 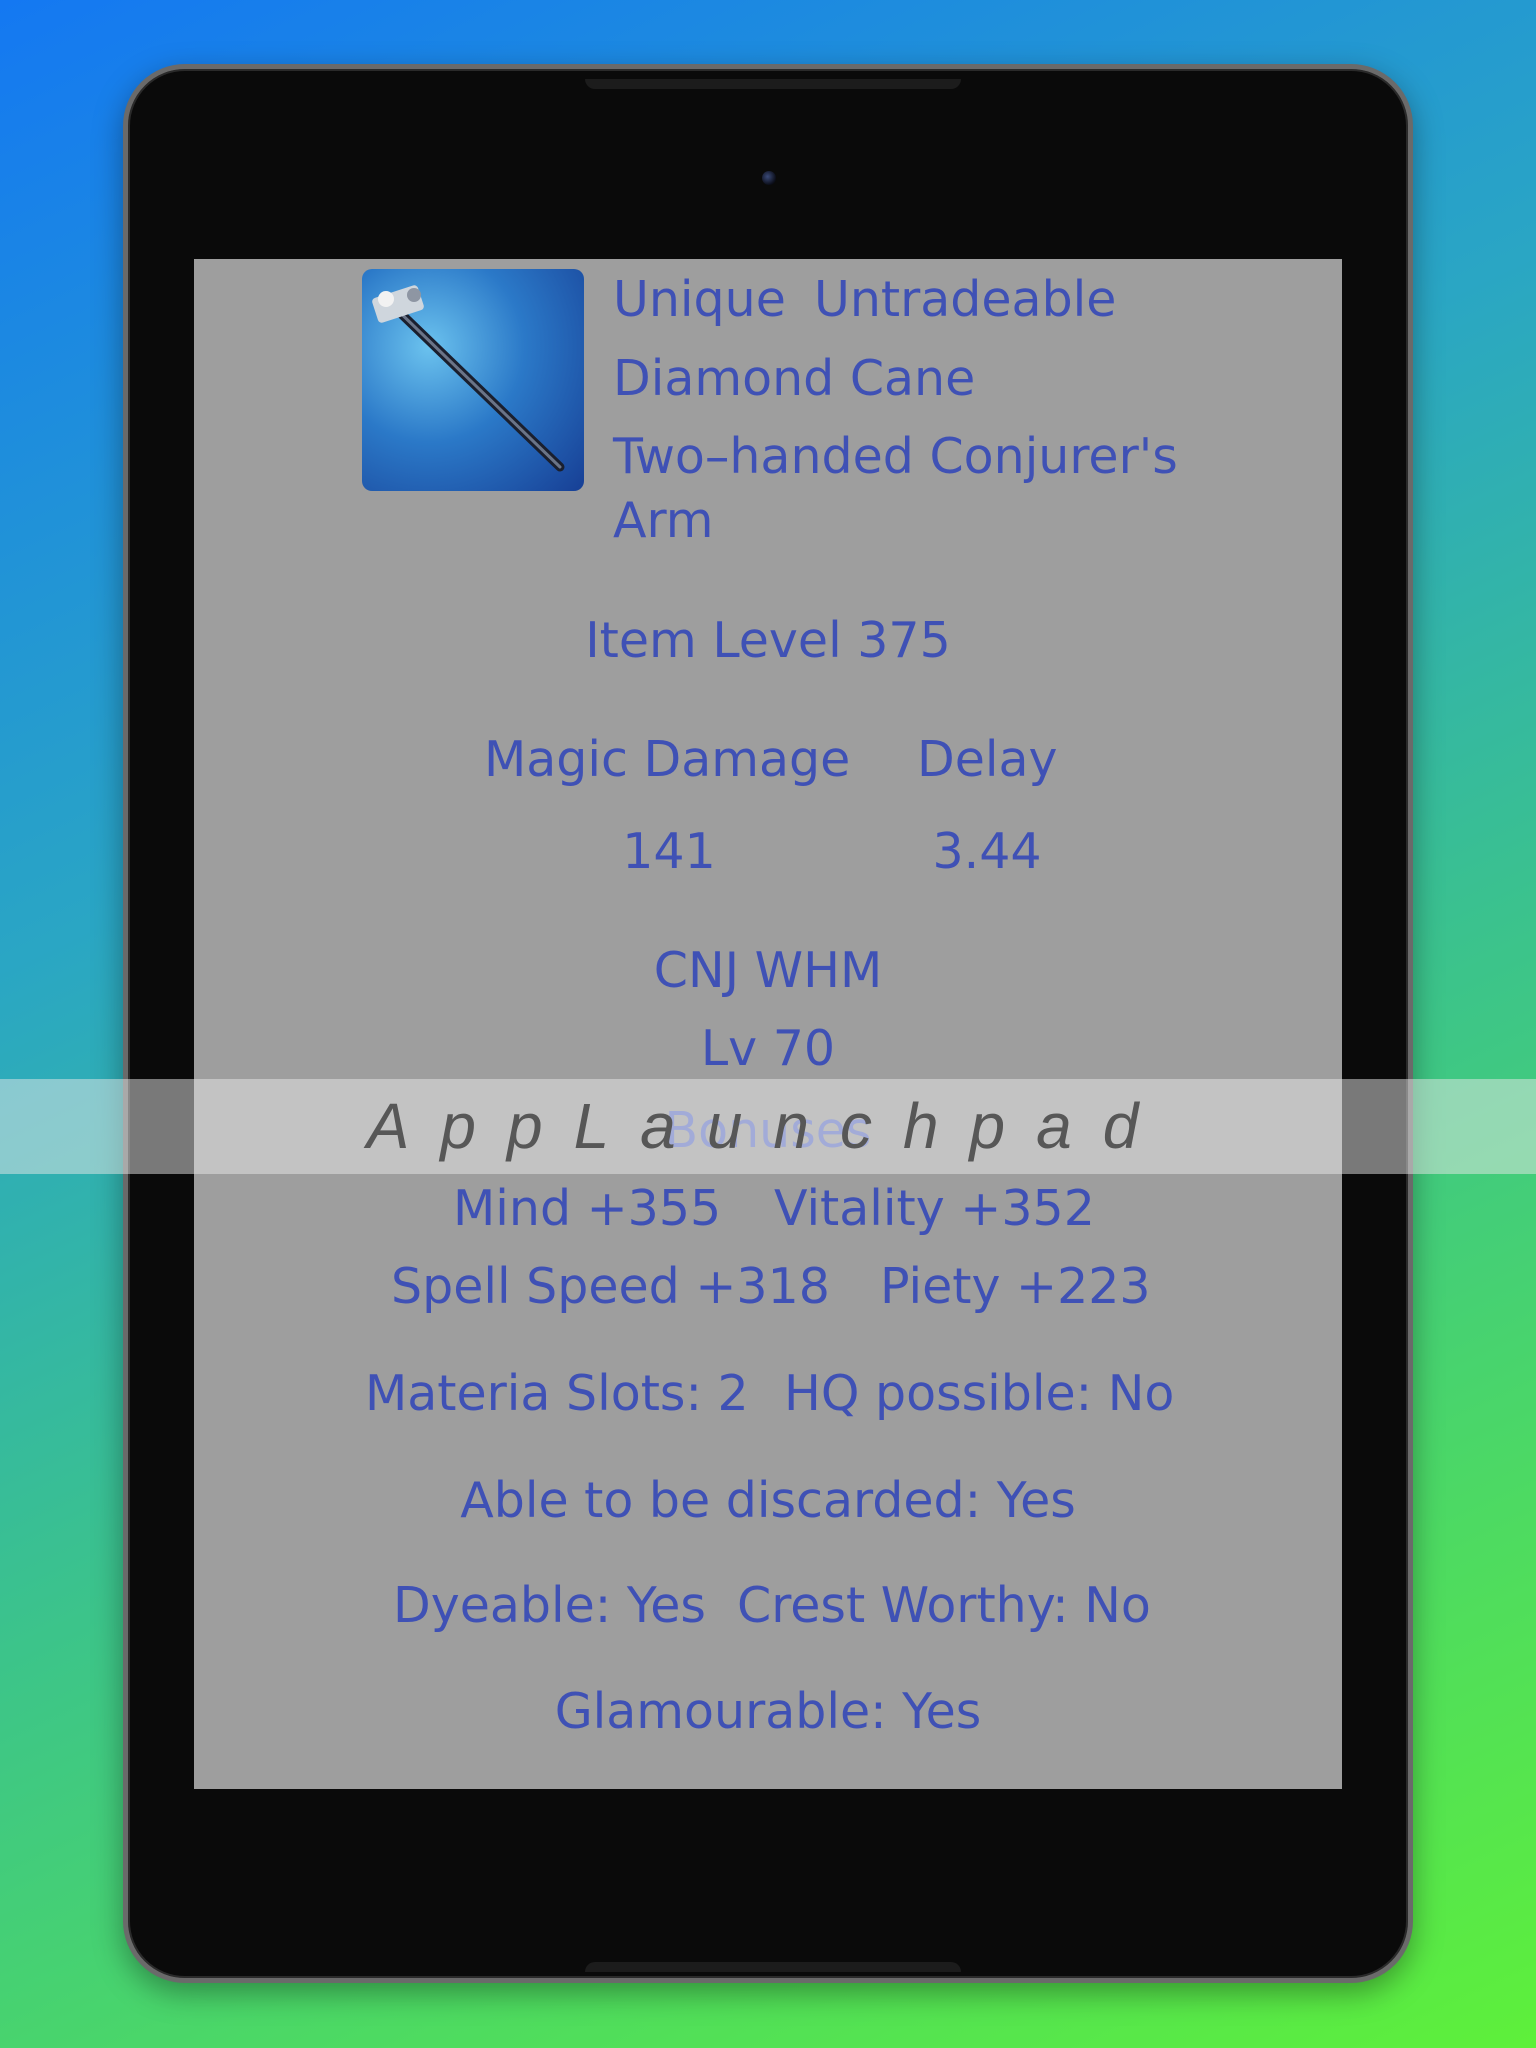 I want to click on item-type-line2: Arm, so click(x=663, y=520).